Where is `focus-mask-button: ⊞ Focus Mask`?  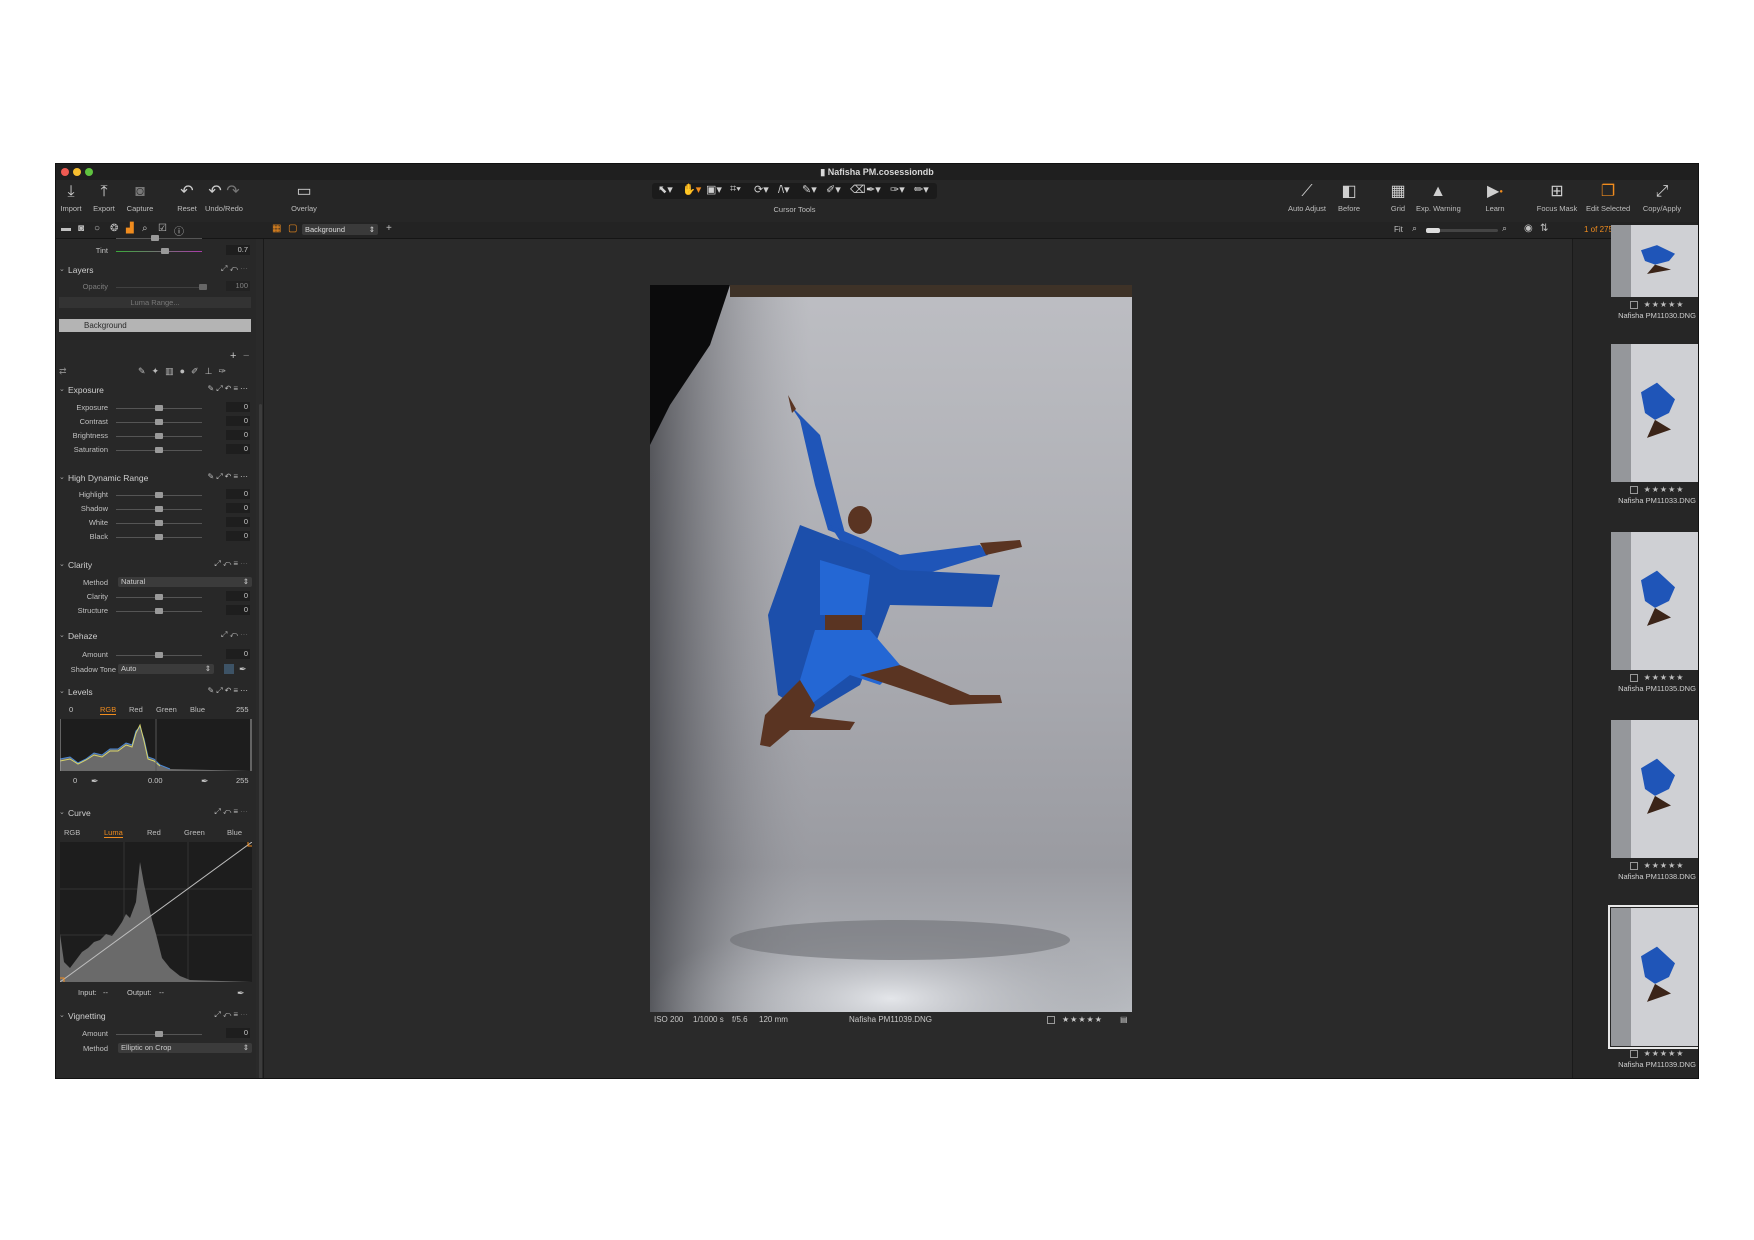
focus-mask-button: ⊞ Focus Mask is located at coordinates (1557, 197).